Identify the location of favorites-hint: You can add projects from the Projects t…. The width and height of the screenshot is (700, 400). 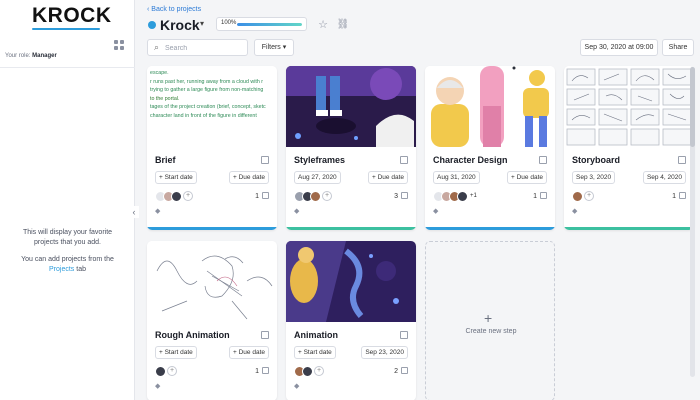
(67, 265).